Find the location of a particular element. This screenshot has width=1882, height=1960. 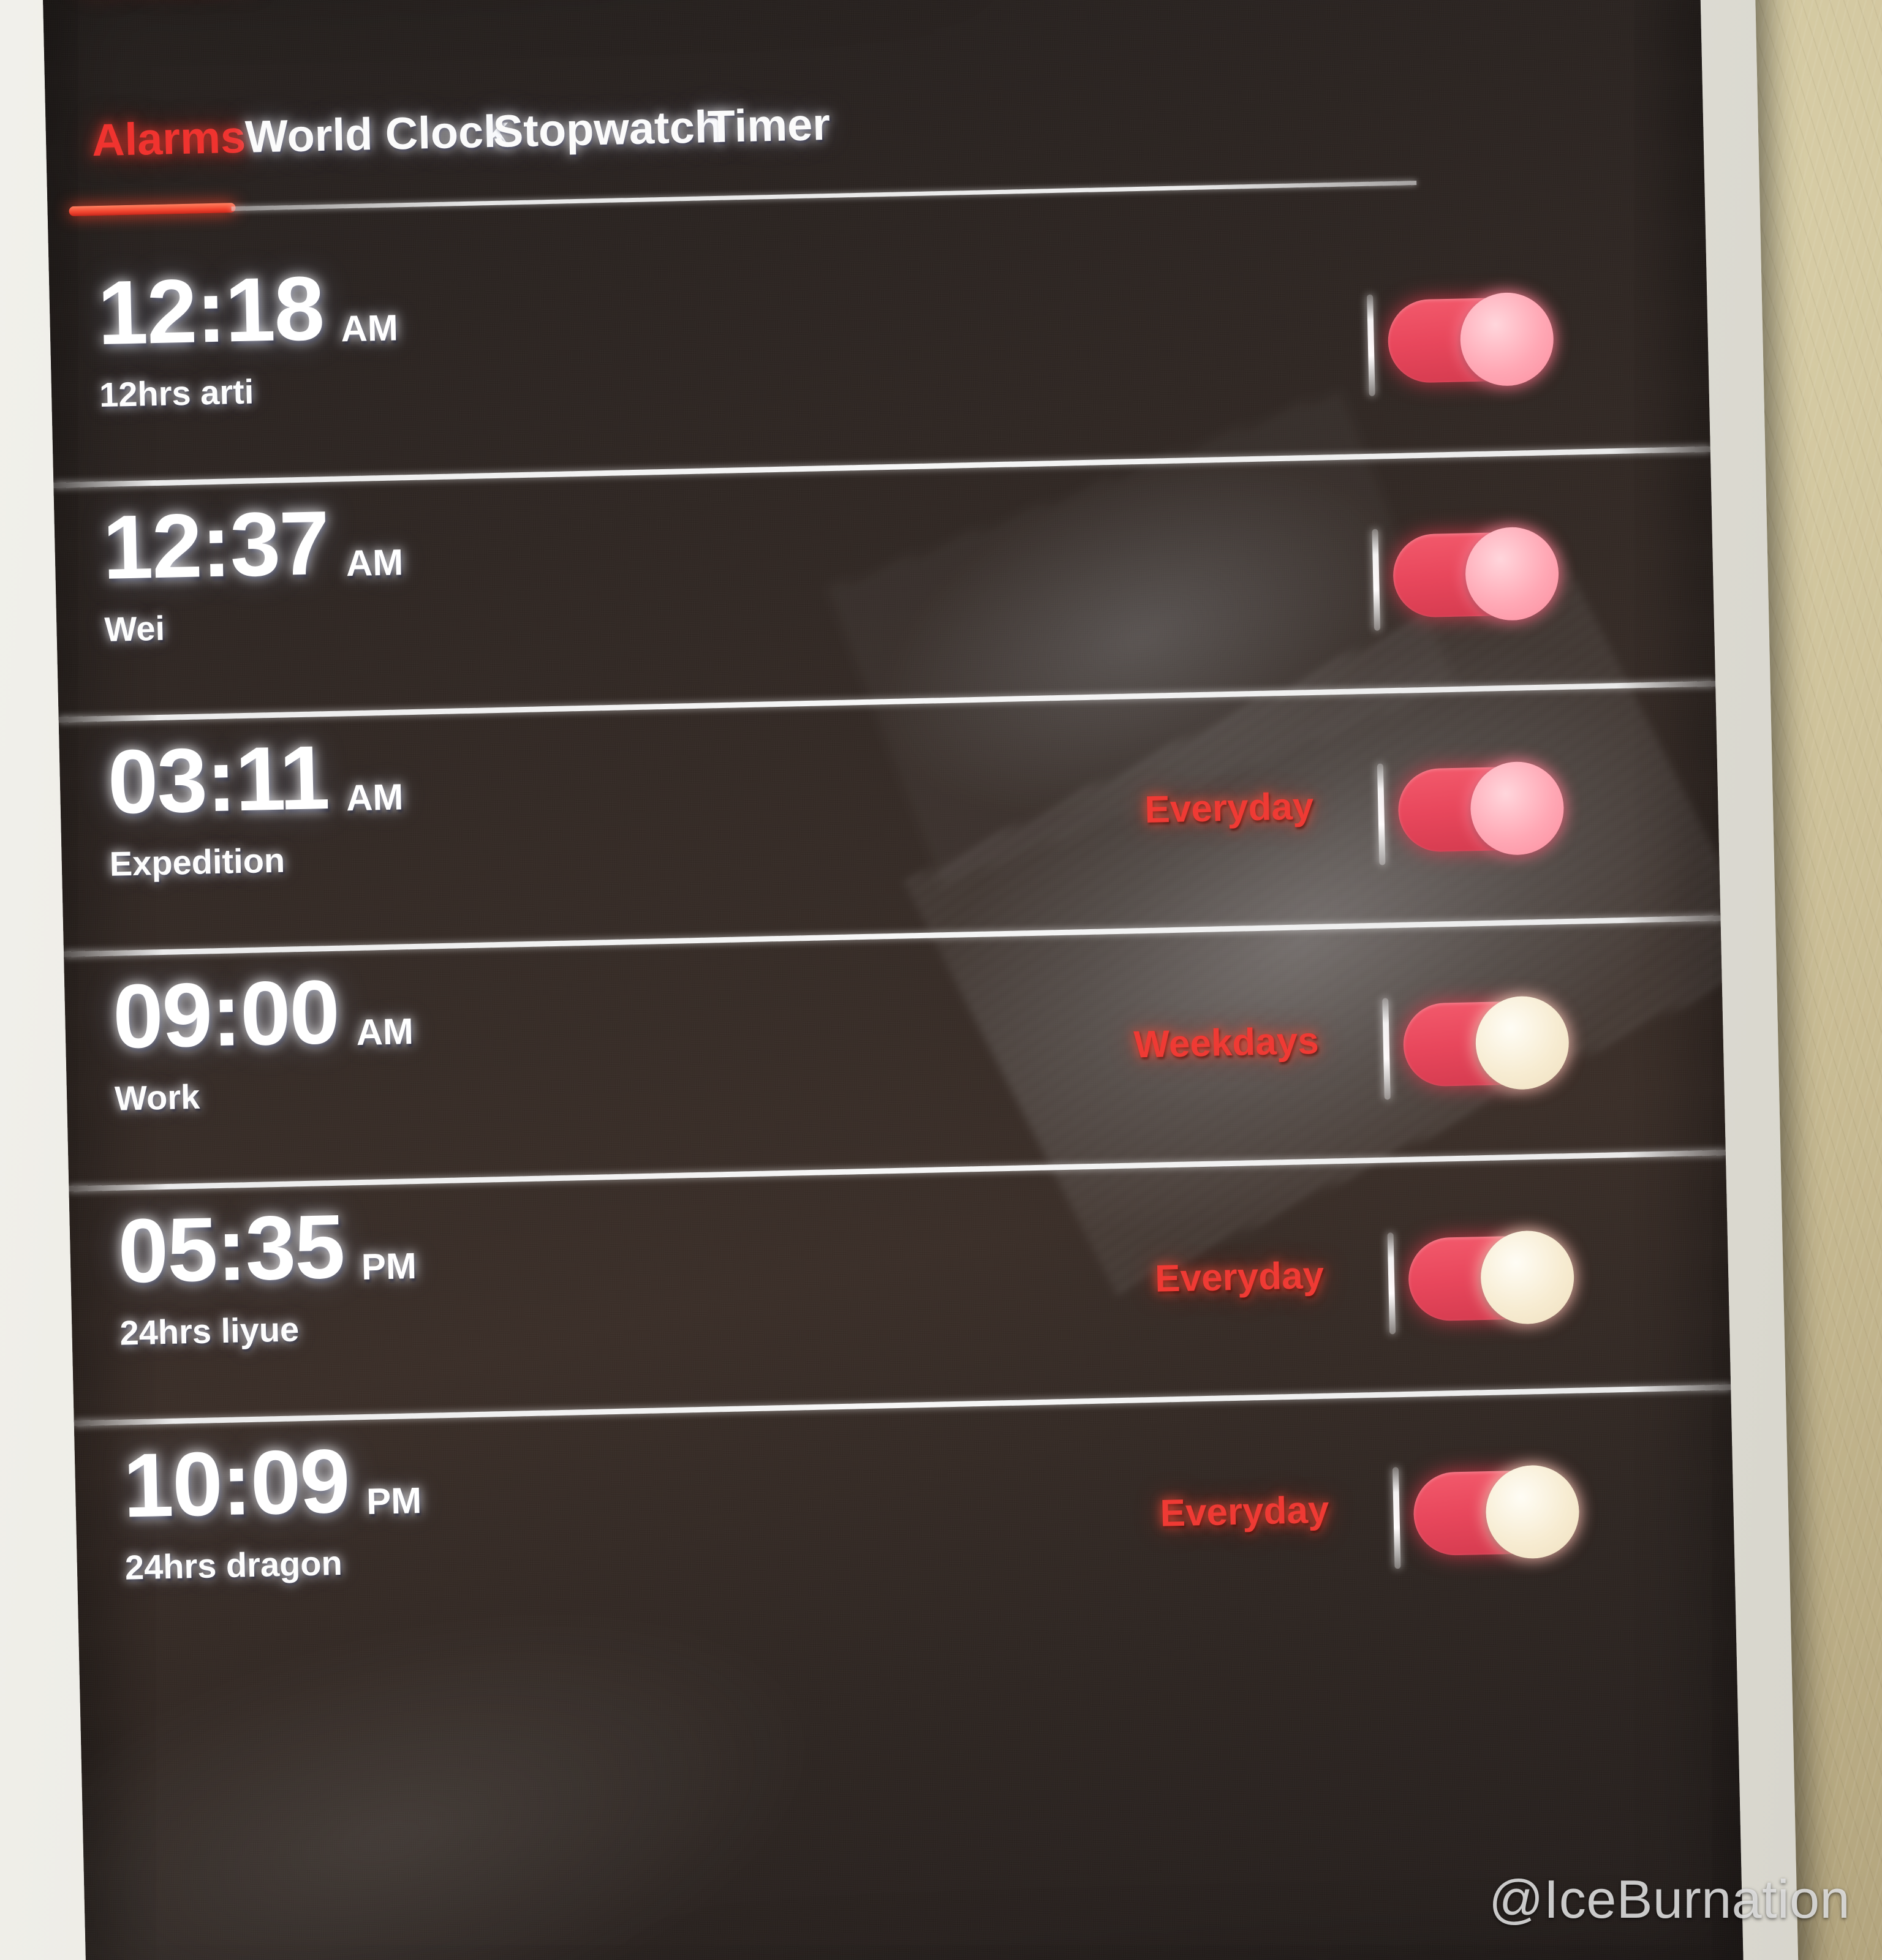

alarm-label: 12hrs arti is located at coordinates (177, 394).